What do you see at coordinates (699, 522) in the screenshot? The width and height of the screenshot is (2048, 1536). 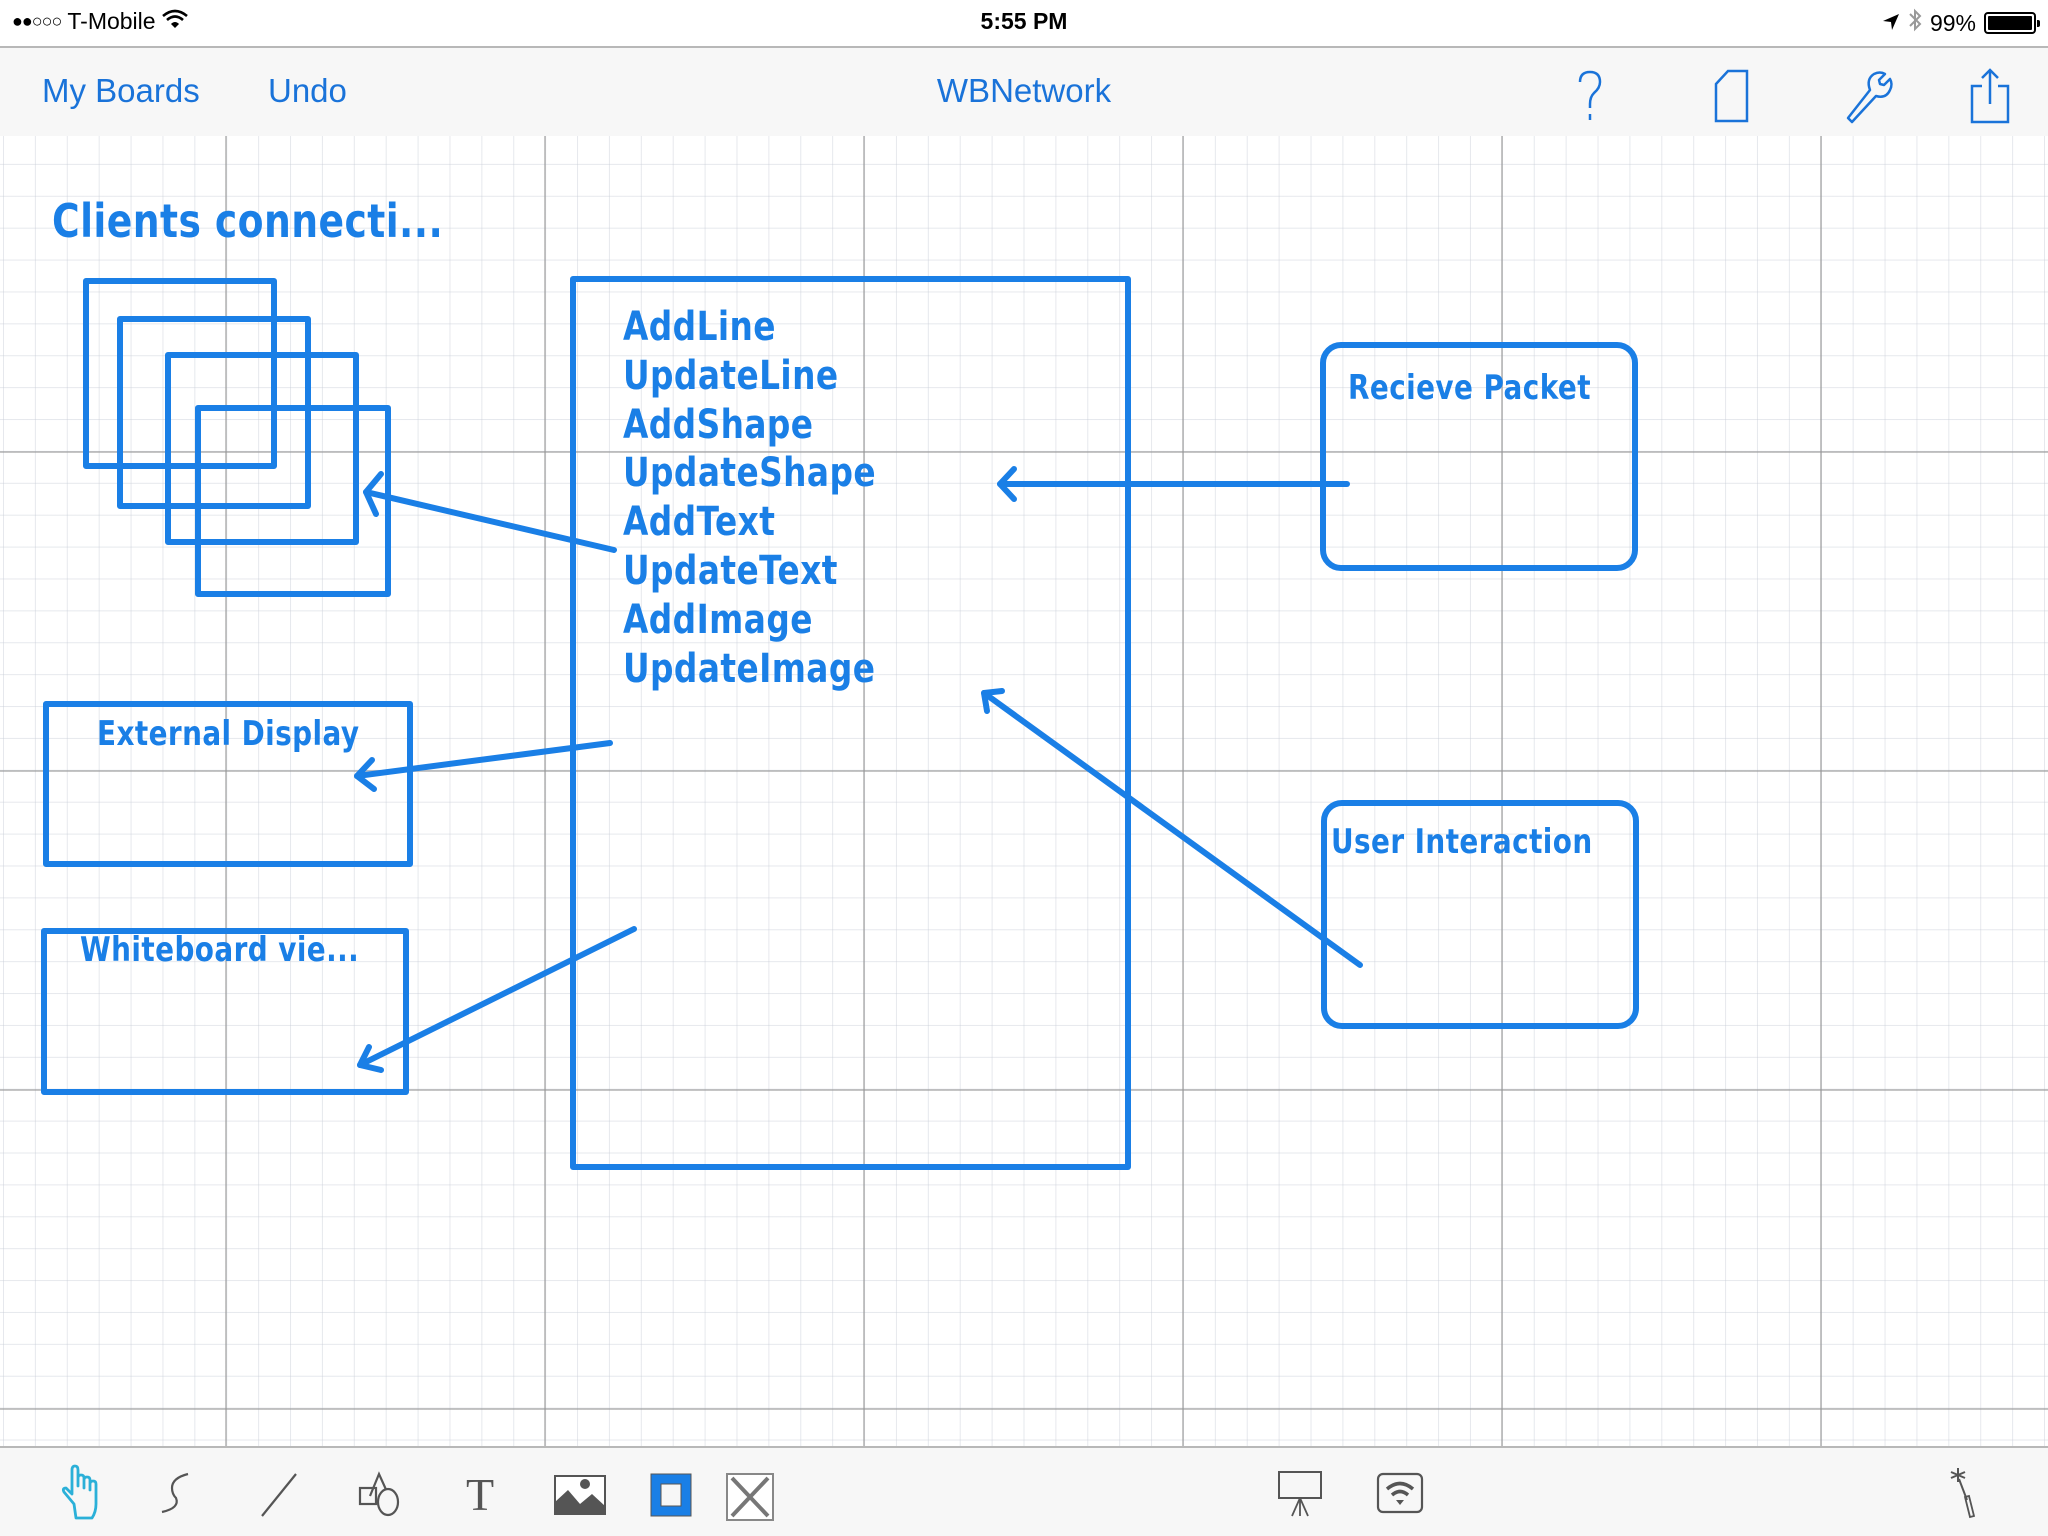 I see `command-item: AddText` at bounding box center [699, 522].